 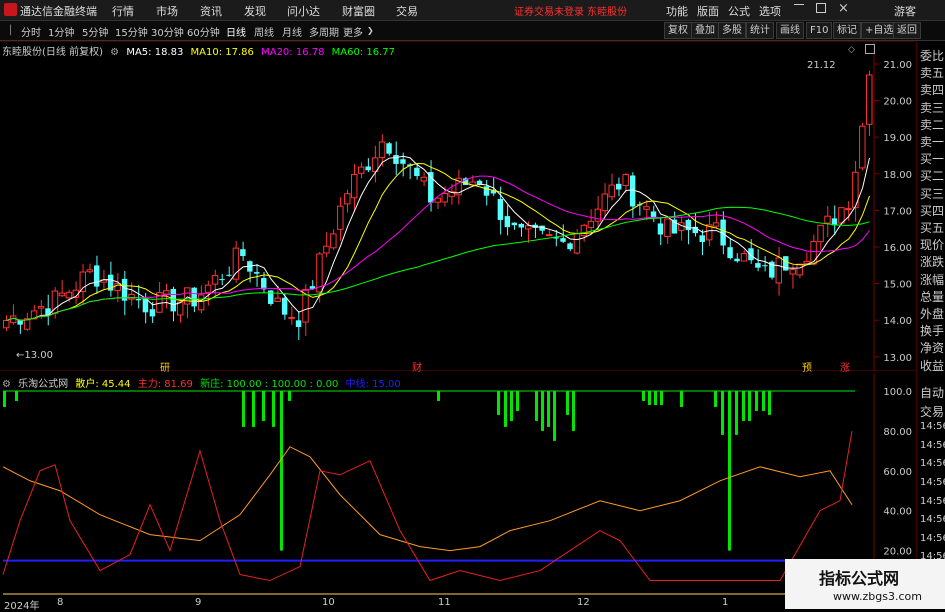 I want to click on indicator-gear-icon: ⚙, so click(x=6, y=384).